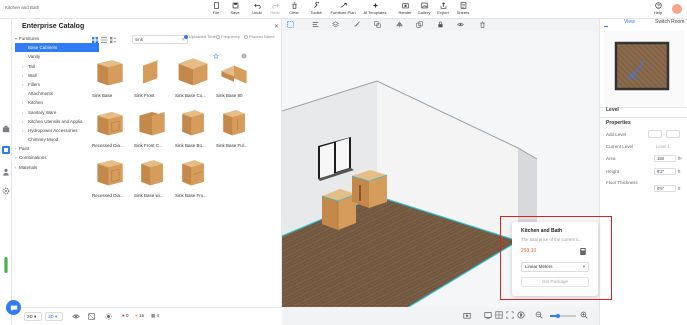 Image resolution: width=687 pixels, height=325 pixels. What do you see at coordinates (499, 315) in the screenshot?
I see `grid-toggle-icon` at bounding box center [499, 315].